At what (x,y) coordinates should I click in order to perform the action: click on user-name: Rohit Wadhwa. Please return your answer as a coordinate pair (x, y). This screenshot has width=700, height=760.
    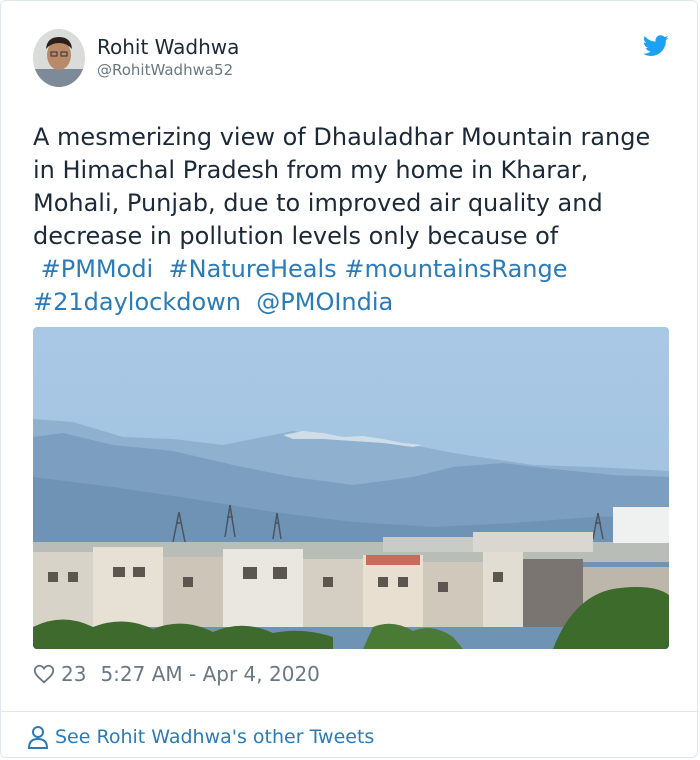
    Looking at the image, I should click on (168, 47).